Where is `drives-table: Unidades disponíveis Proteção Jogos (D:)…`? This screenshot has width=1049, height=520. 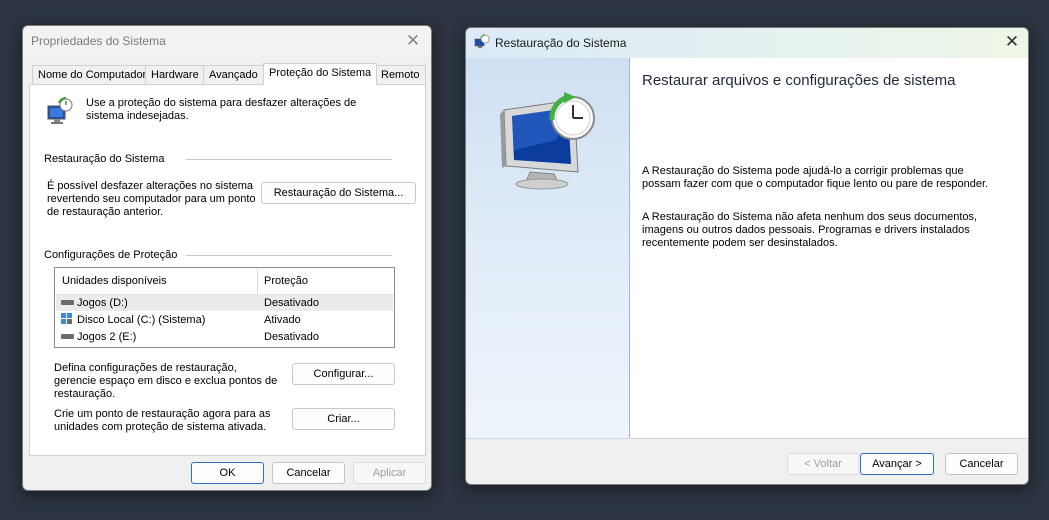 drives-table: Unidades disponíveis Proteção Jogos (D:)… is located at coordinates (224, 307).